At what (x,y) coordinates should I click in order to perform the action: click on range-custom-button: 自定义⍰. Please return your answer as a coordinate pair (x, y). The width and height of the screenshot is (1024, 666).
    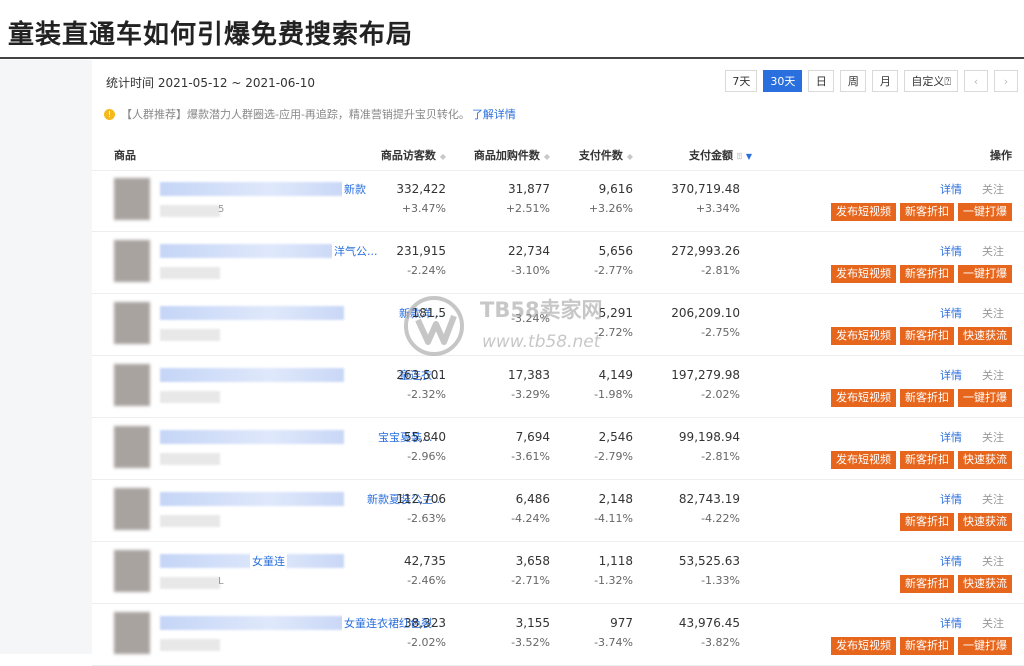
    Looking at the image, I should click on (931, 81).